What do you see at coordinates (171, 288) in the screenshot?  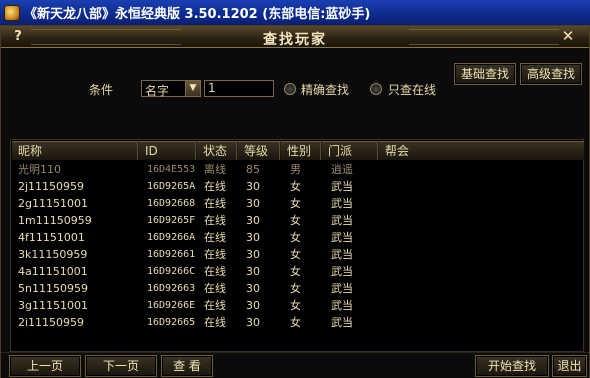 I see `cell-id: 16D92663` at bounding box center [171, 288].